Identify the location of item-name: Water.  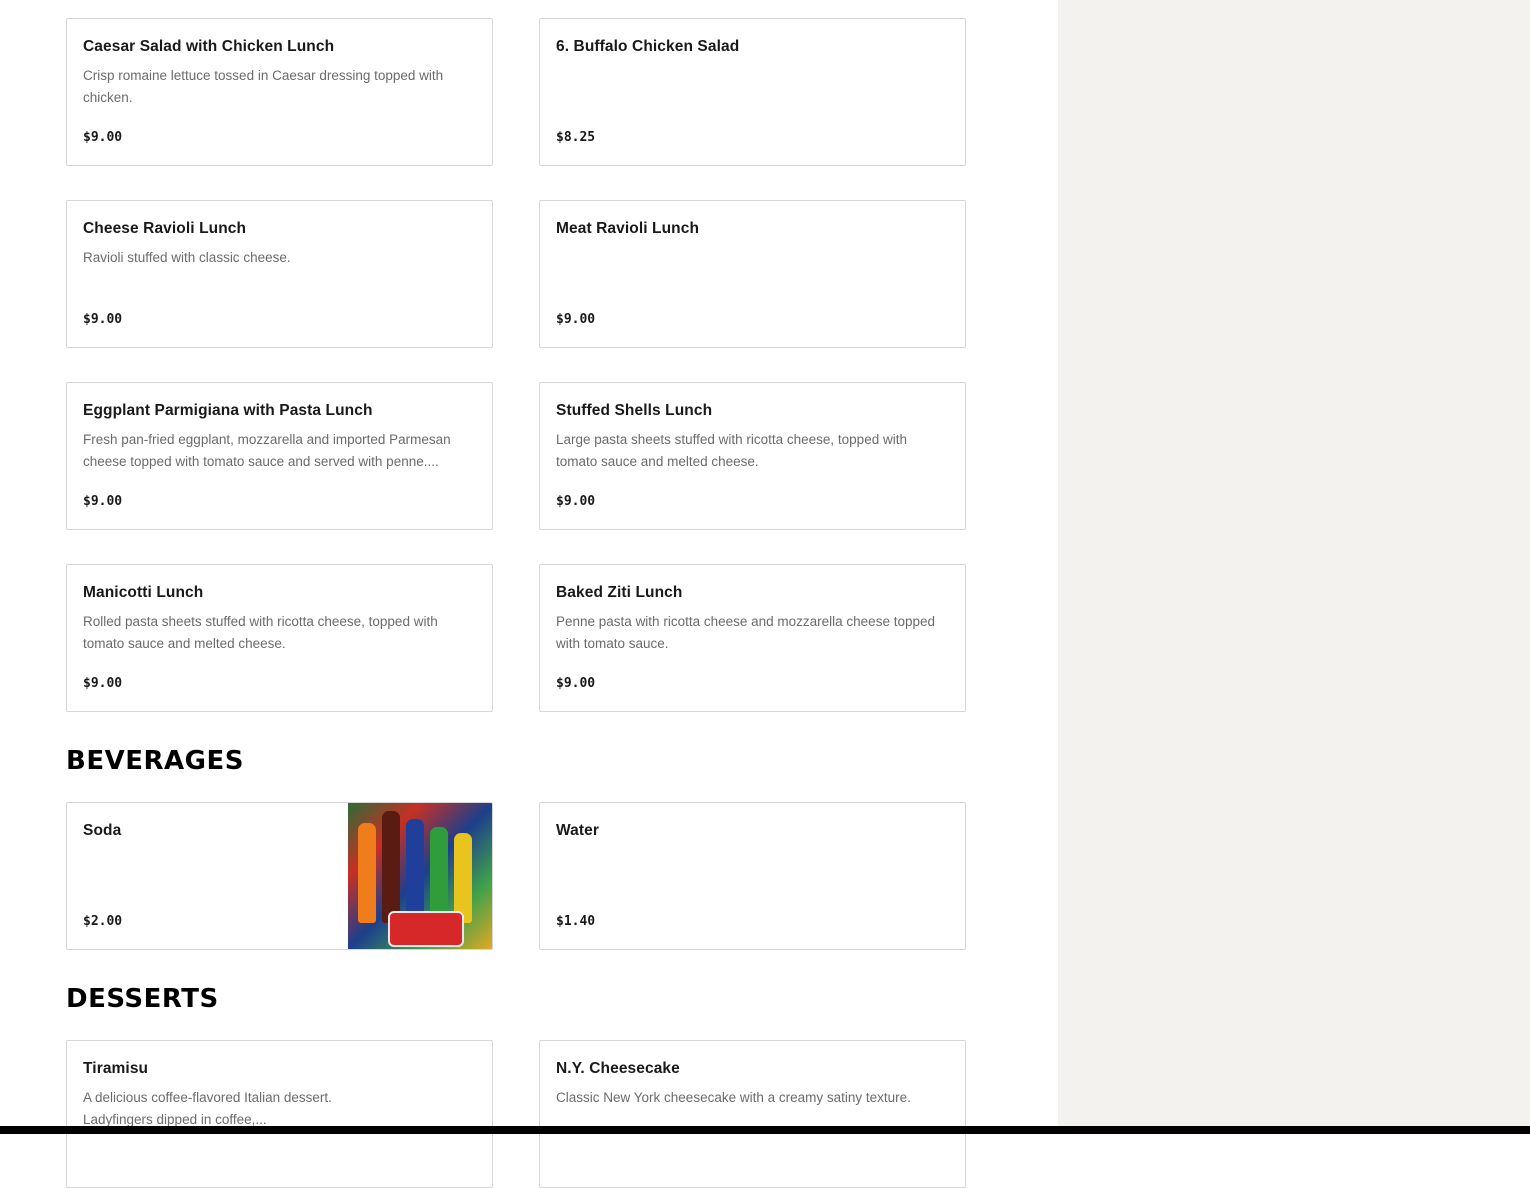
(577, 830).